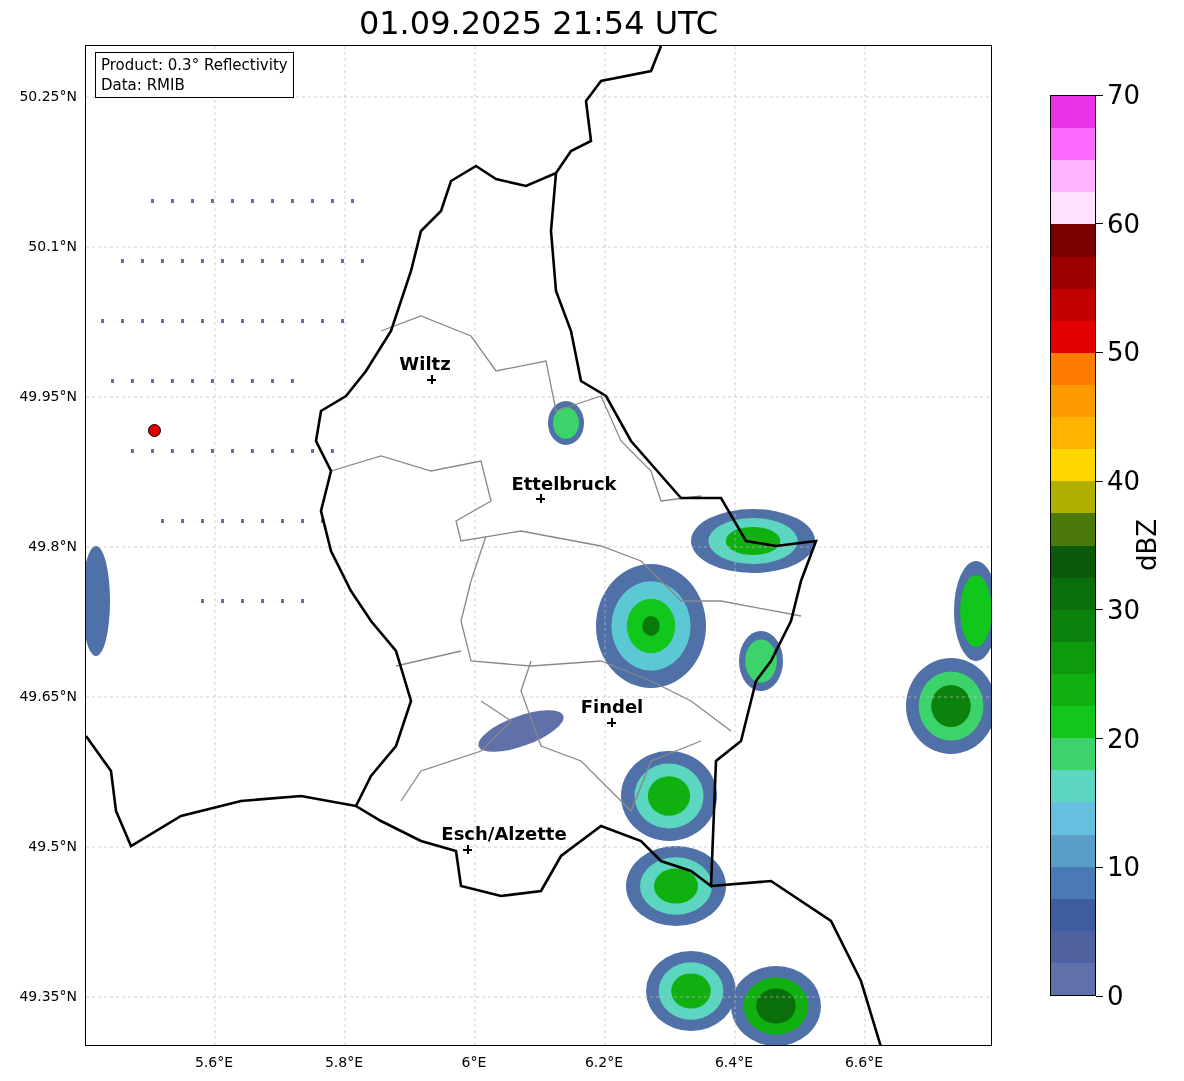  I want to click on axis-tick-label: 50.25°N, so click(48, 96).